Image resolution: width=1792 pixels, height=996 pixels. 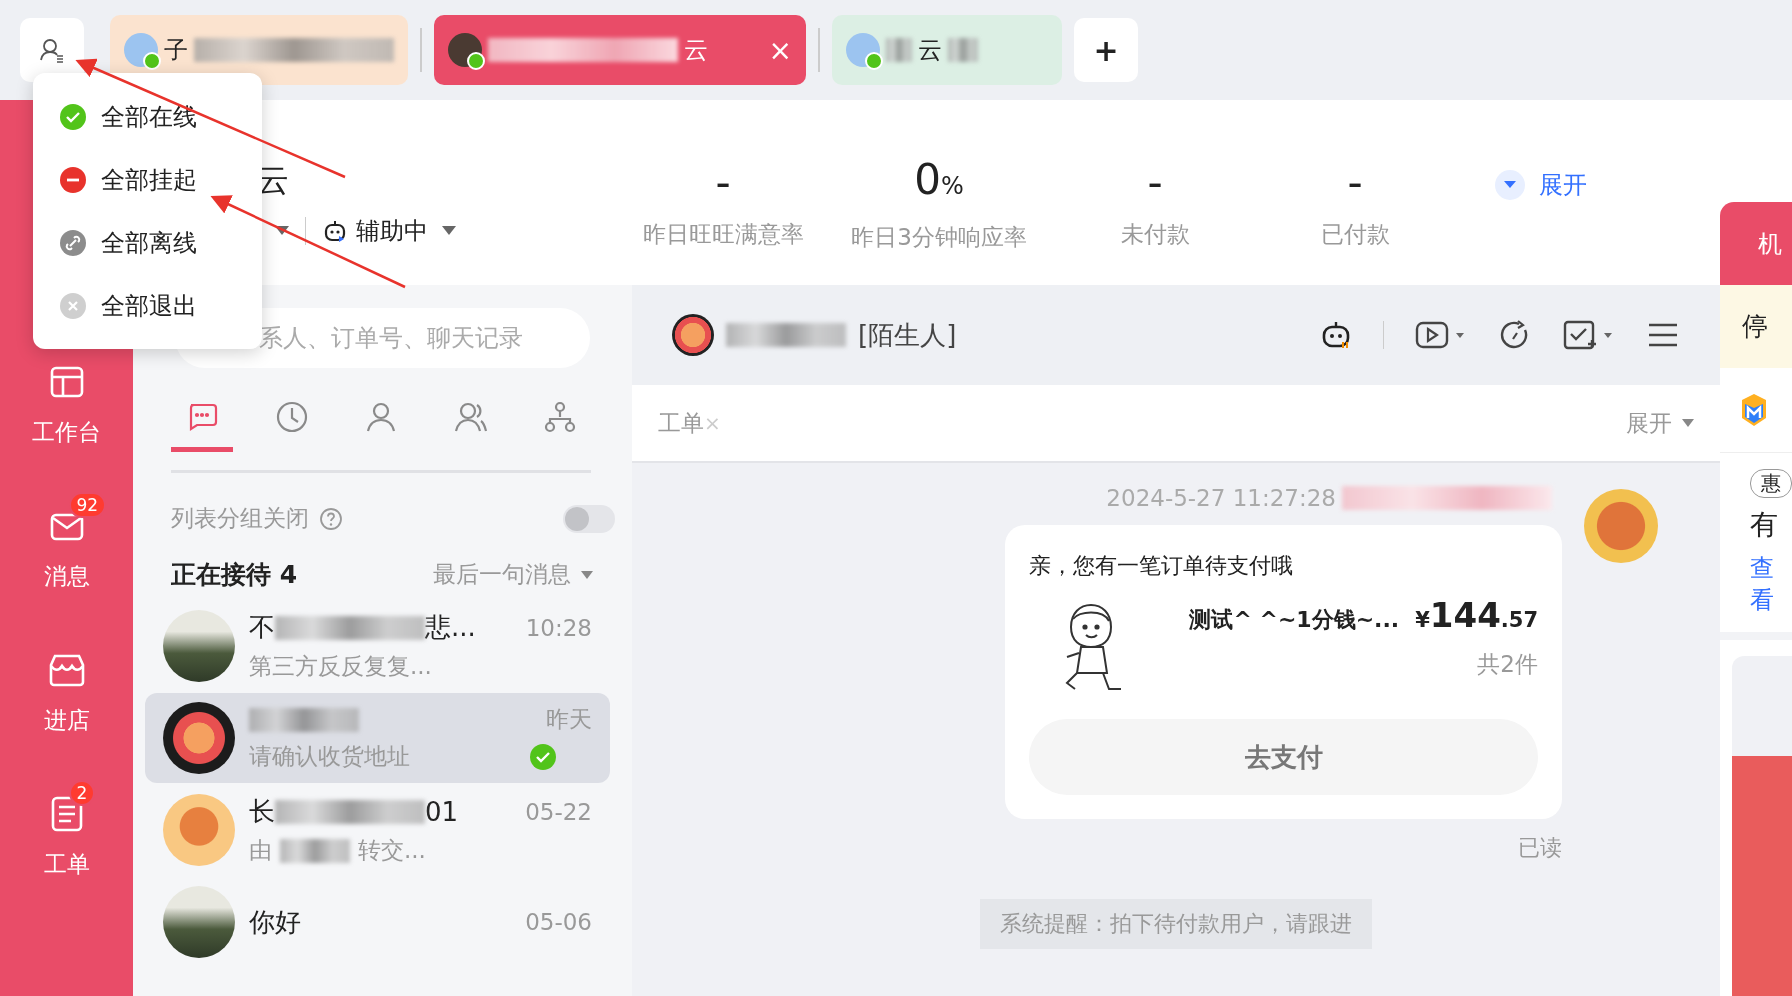 I want to click on grouping-toggle, so click(x=589, y=518).